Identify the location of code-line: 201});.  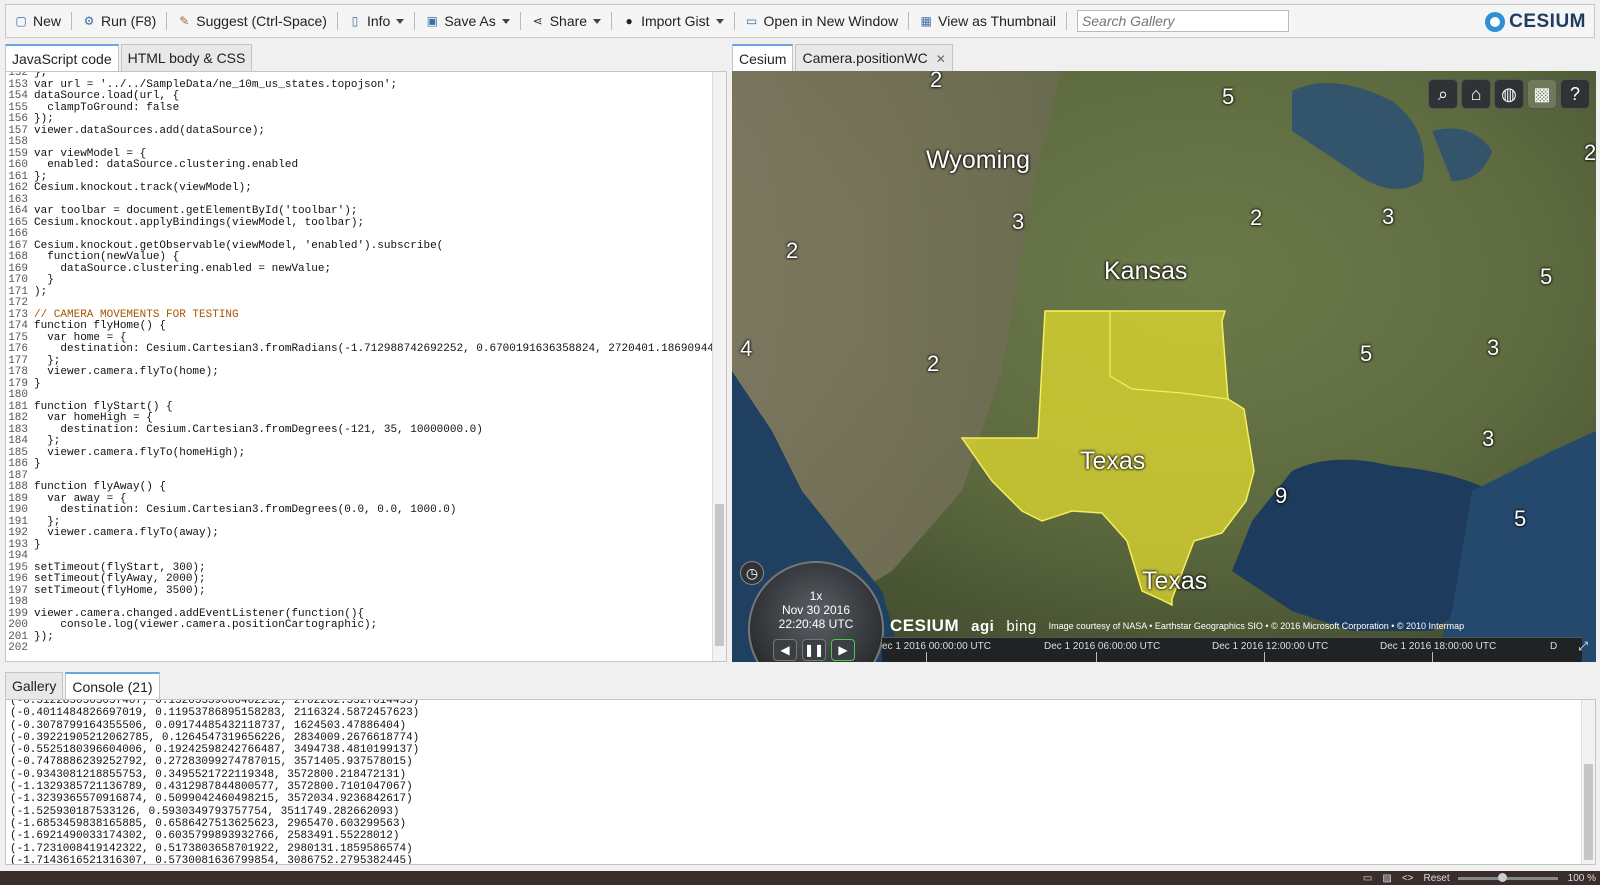
(359, 637).